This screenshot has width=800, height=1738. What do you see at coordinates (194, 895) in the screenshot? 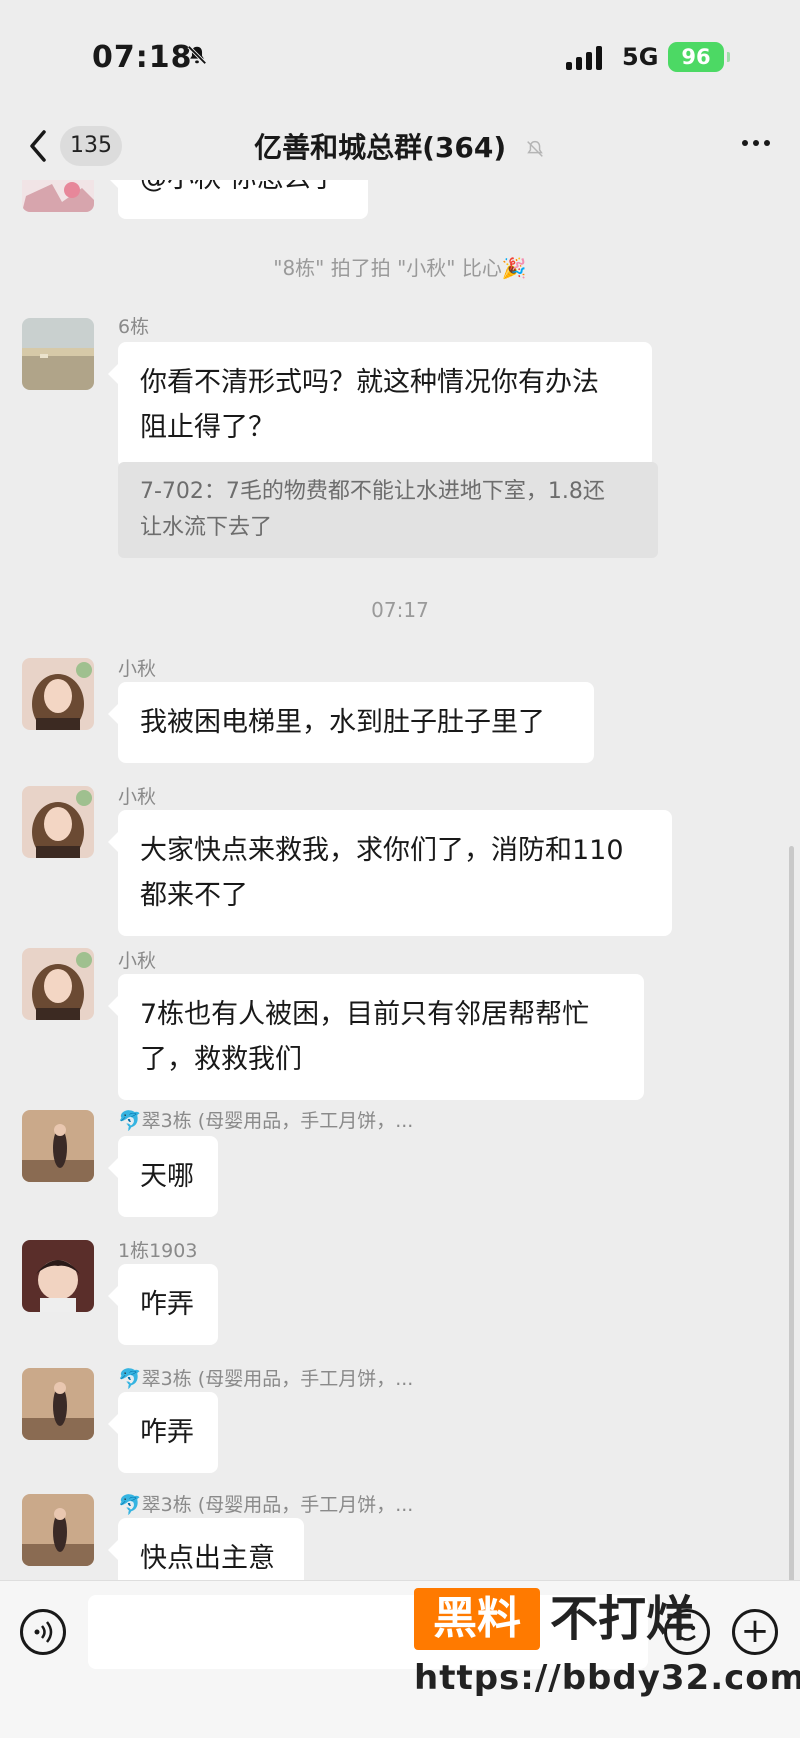
I see `message-text: 都来不了` at bounding box center [194, 895].